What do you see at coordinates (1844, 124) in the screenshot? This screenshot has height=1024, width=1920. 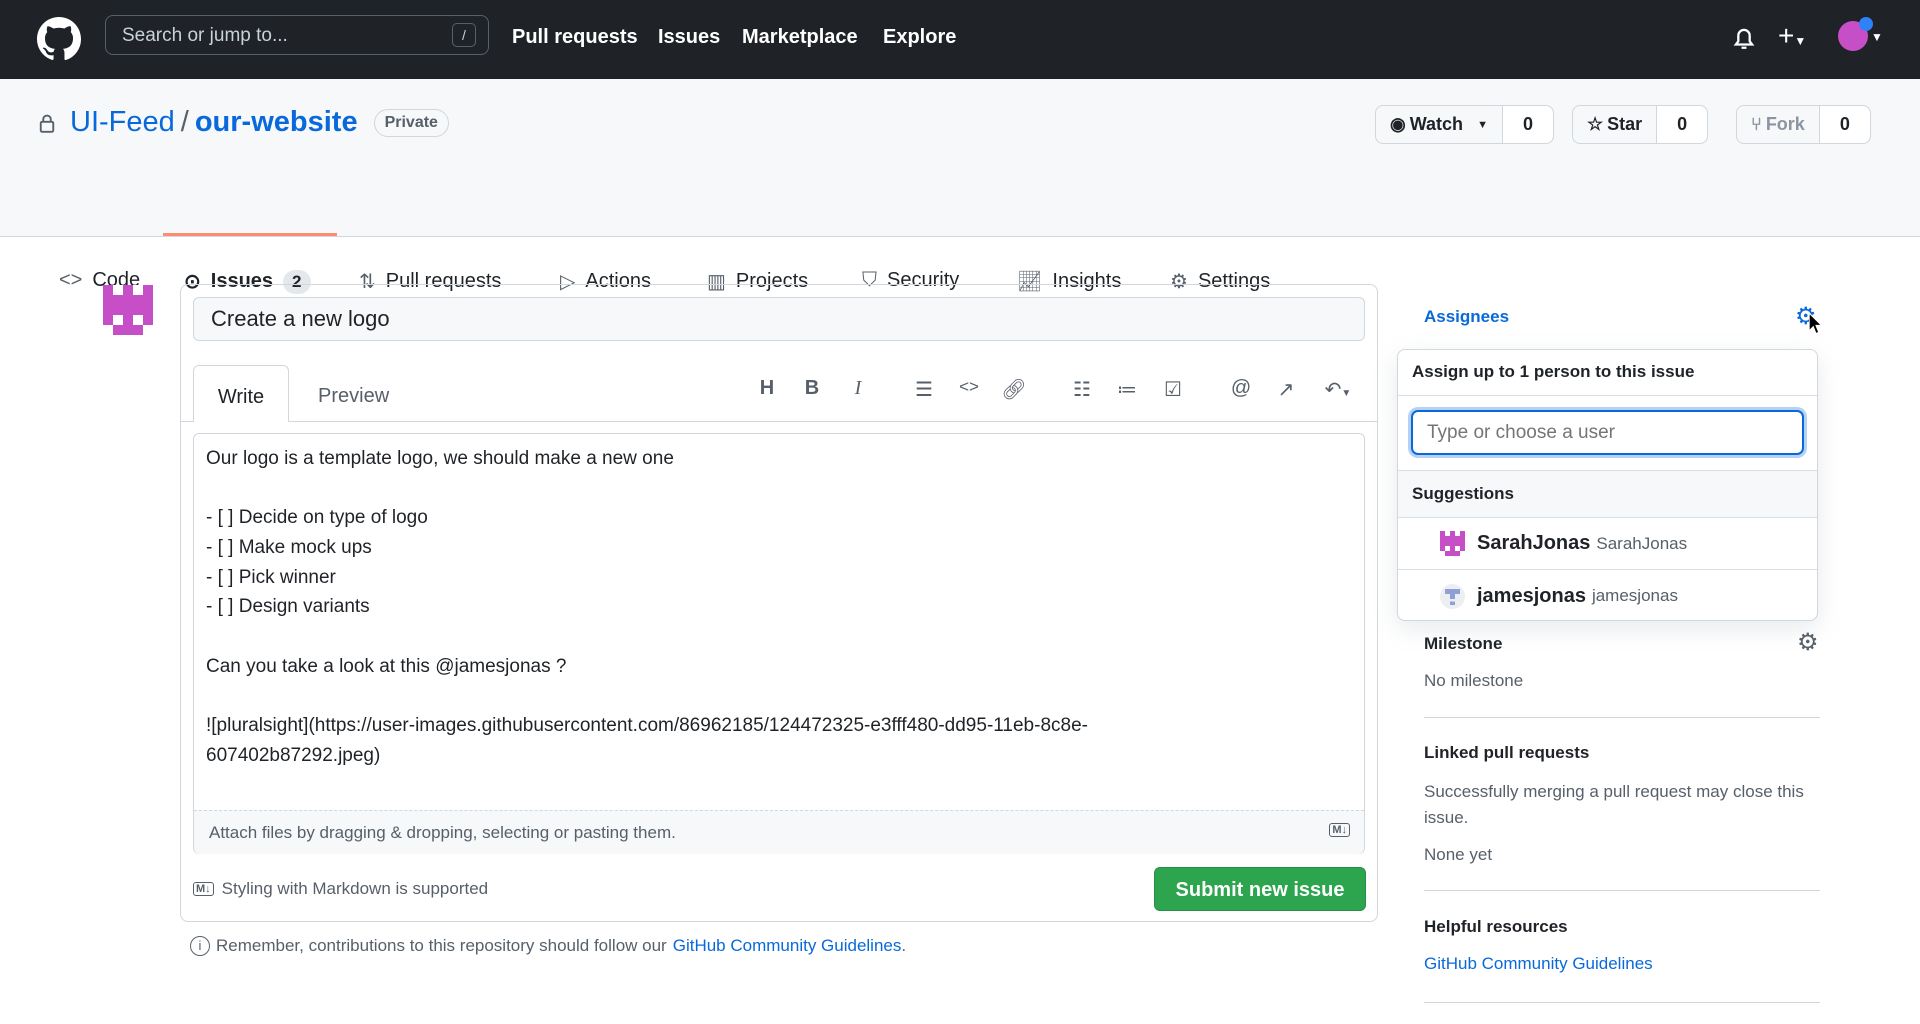 I see `fork-count: 0` at bounding box center [1844, 124].